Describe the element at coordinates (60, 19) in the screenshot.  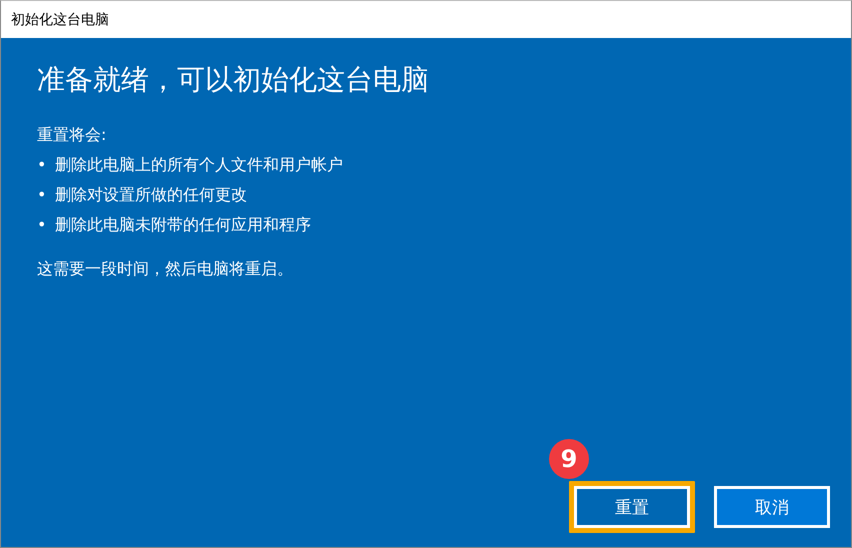
I see `window-title: 初始化这台电脑` at that location.